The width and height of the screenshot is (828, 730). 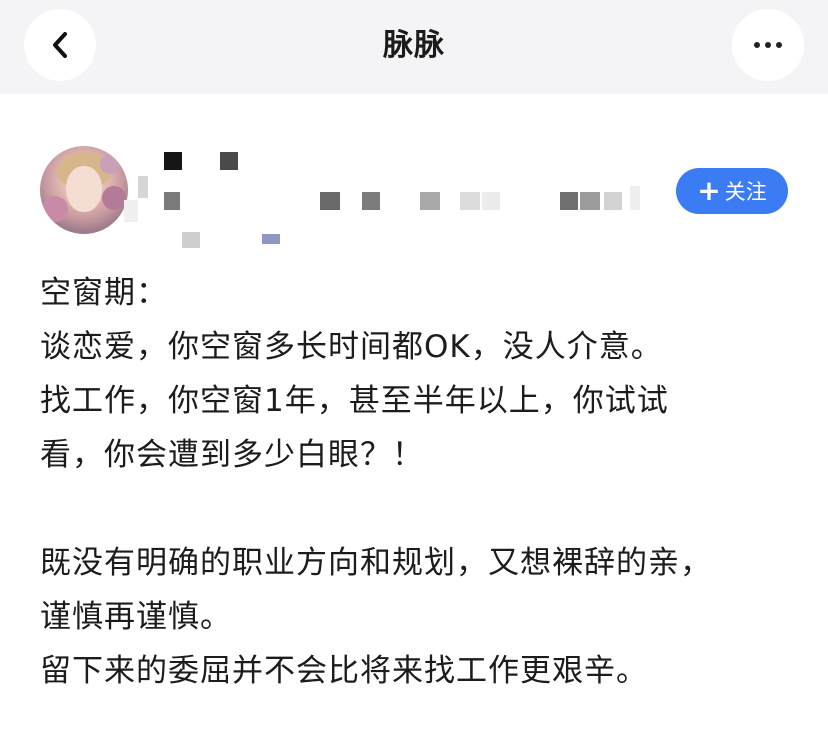 I want to click on post-line: 看，你会遭到多少白眼？！, so click(x=232, y=455).